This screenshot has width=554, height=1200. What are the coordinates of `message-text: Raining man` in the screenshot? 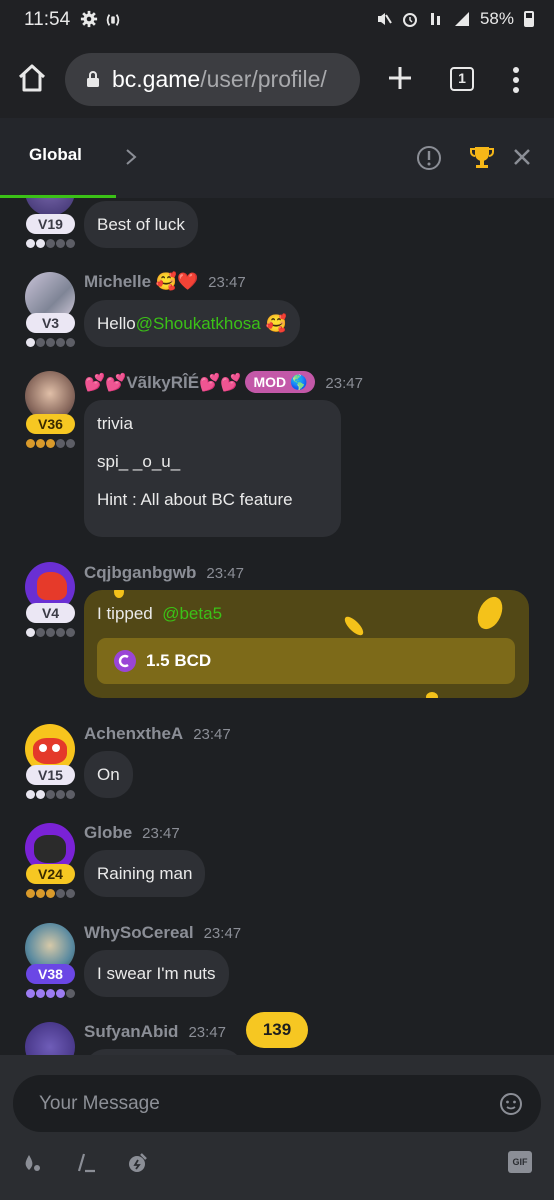 It's located at (145, 873).